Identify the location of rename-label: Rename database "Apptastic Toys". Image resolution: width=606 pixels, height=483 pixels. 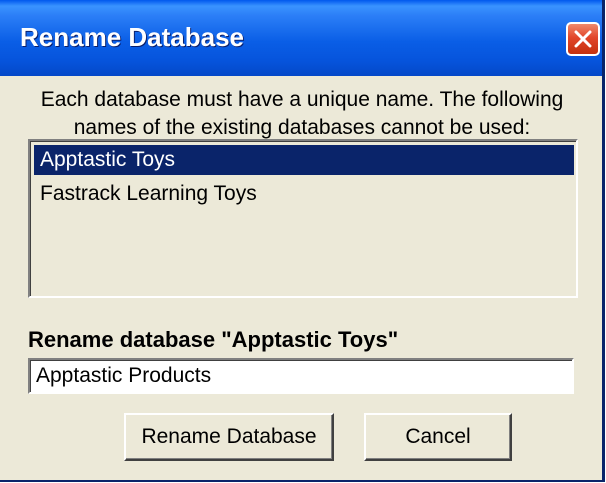
(213, 339).